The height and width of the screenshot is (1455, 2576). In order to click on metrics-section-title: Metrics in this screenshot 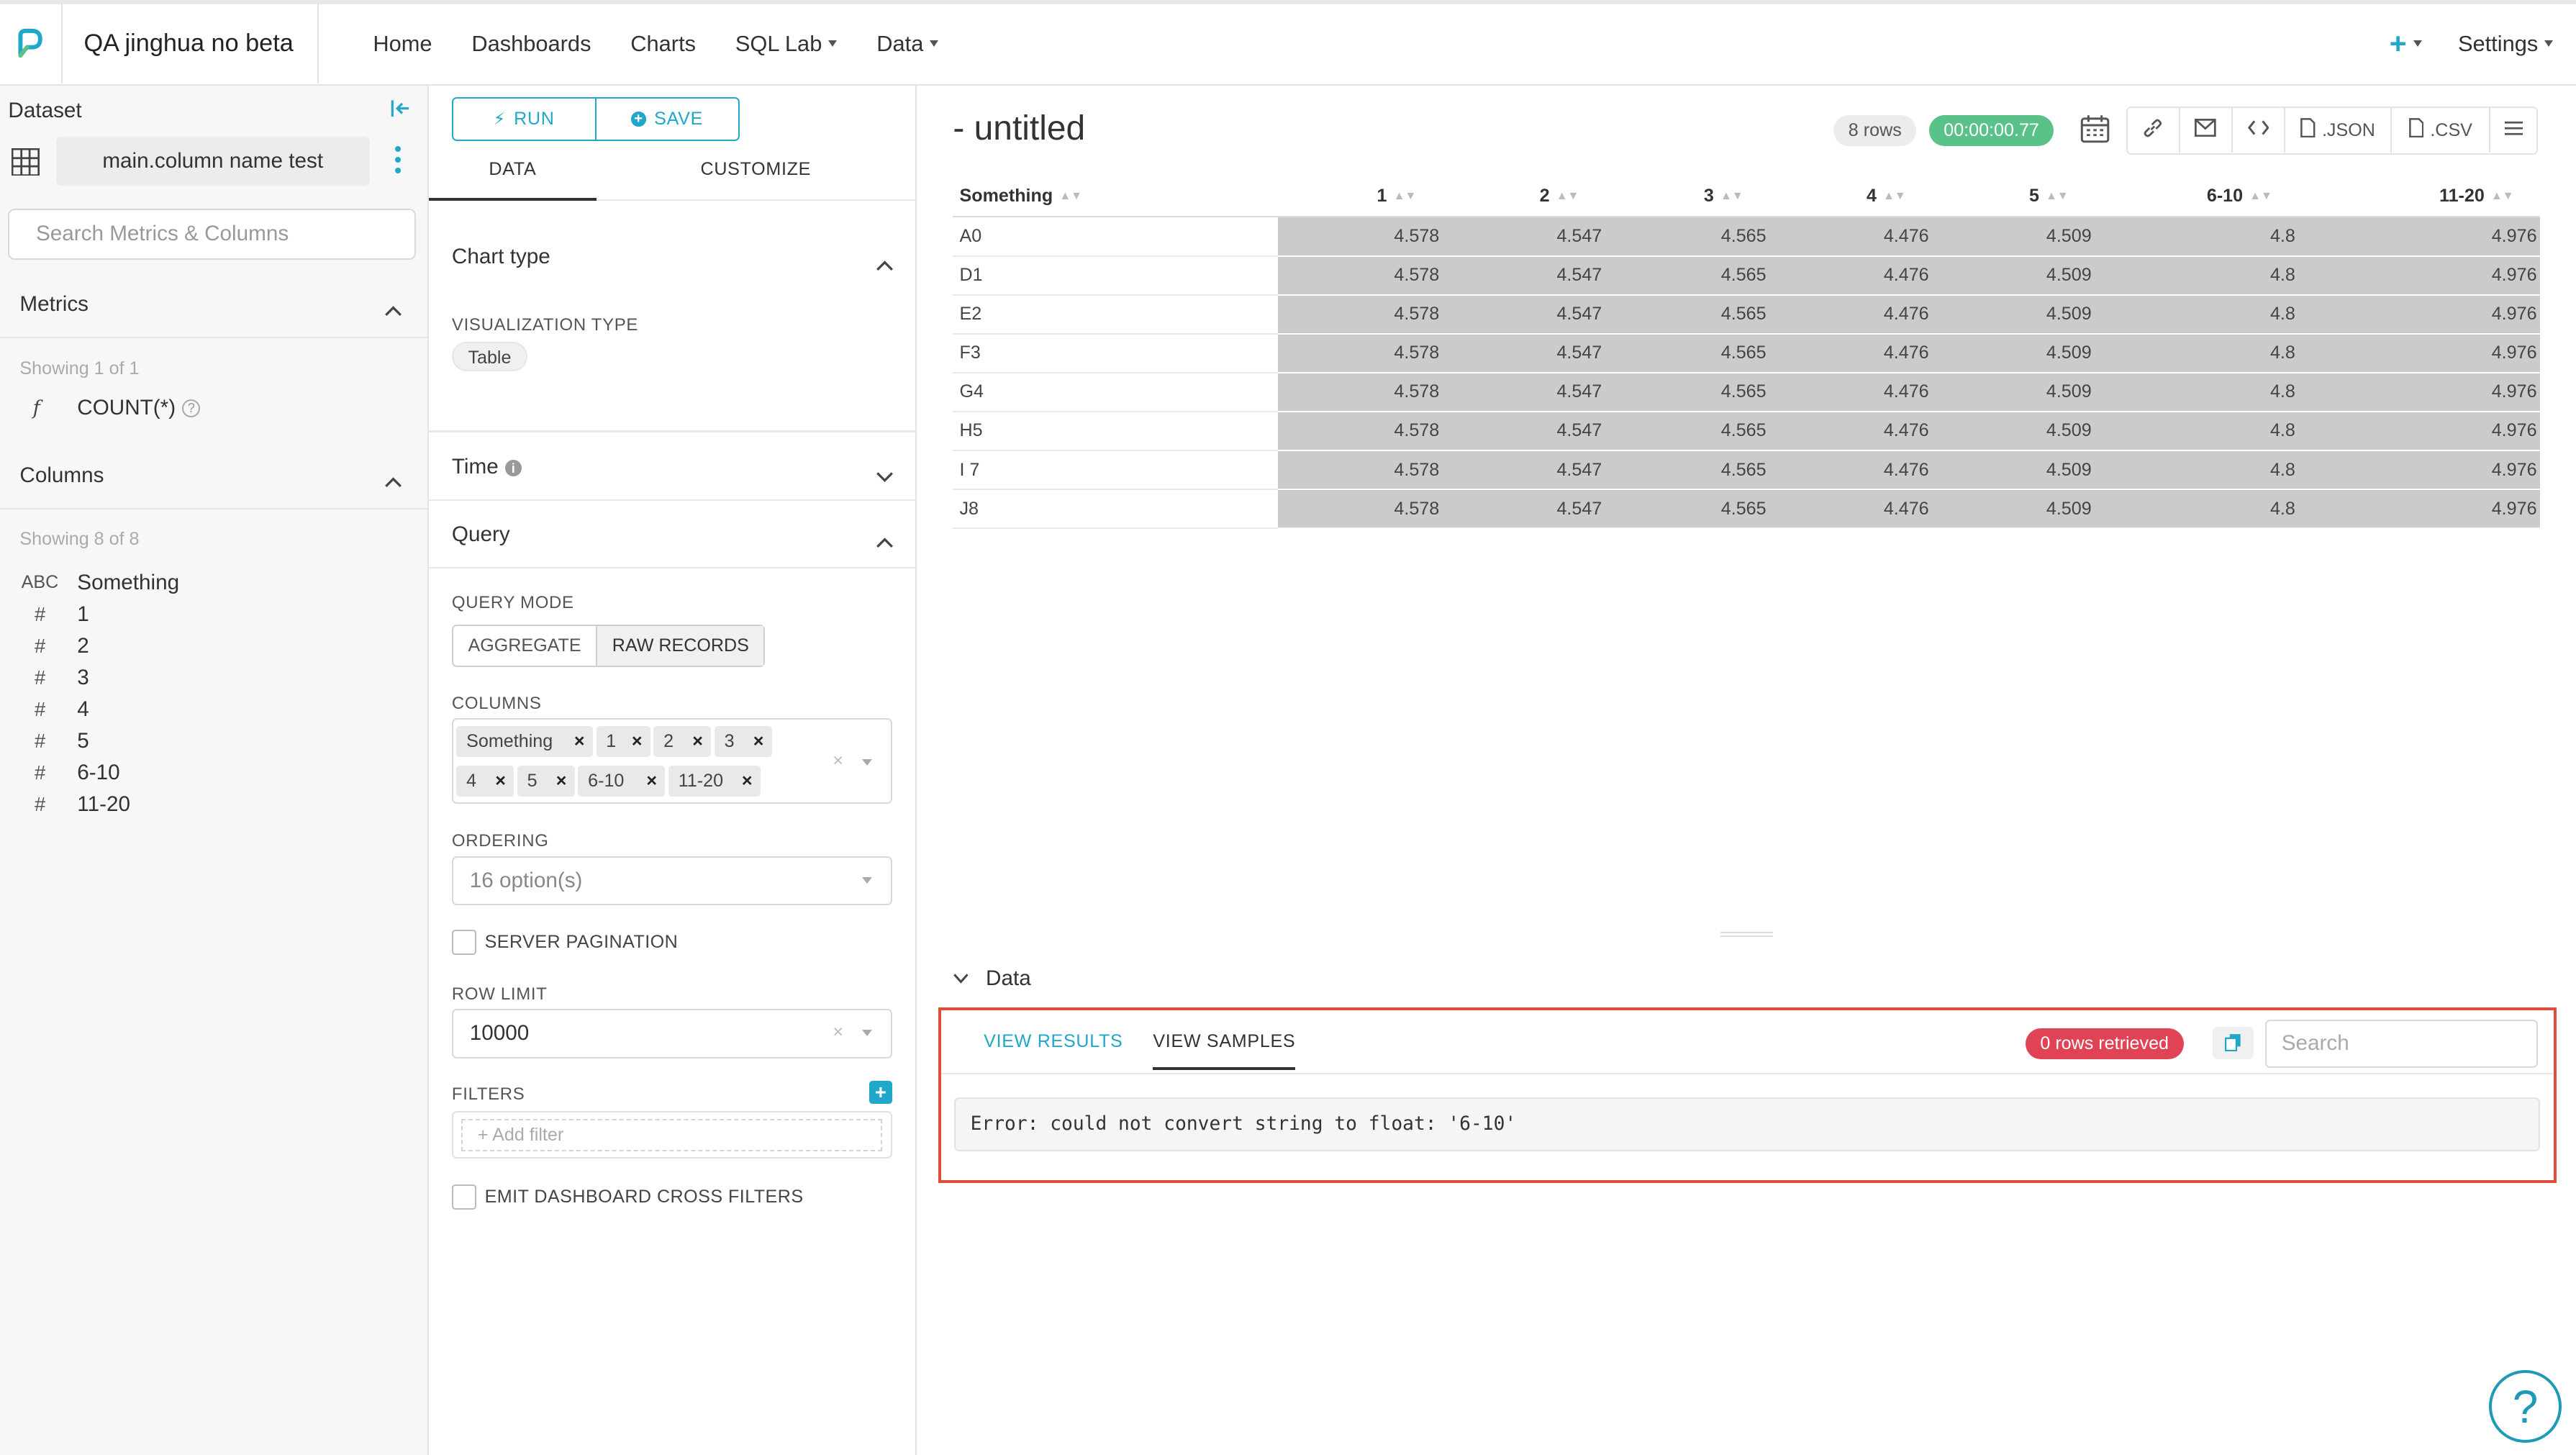, I will do `click(54, 304)`.